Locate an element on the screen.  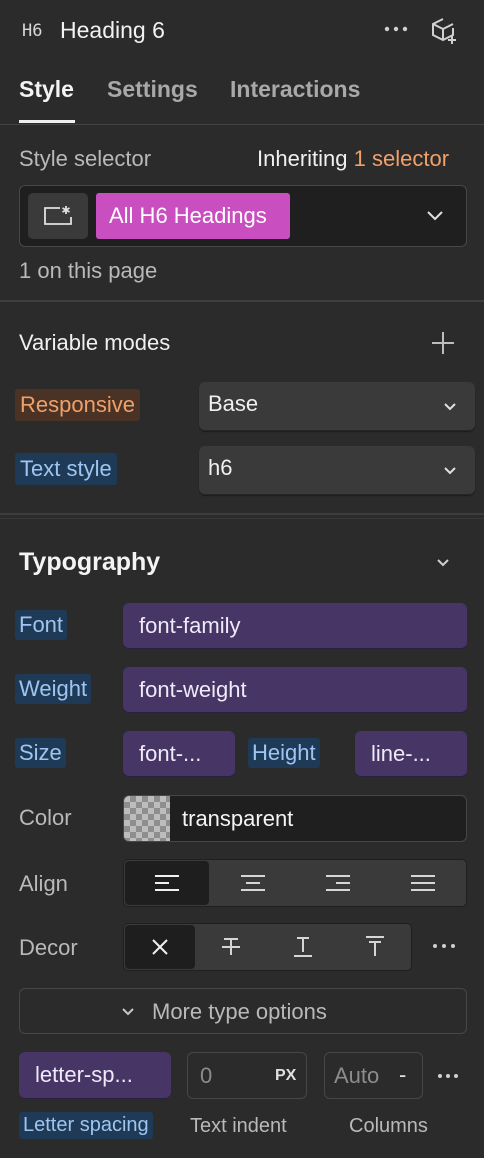
letter-spacing-label-text: Letter spacing is located at coordinates (86, 1125).